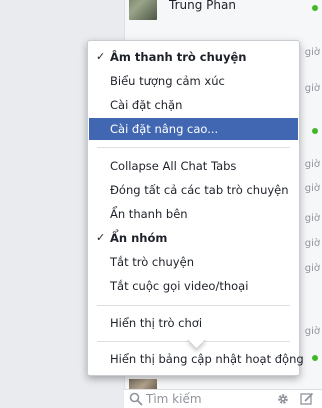 Image resolution: width=322 pixels, height=408 pixels. I want to click on menu-item-label: Tắt trò chuyện, so click(152, 262).